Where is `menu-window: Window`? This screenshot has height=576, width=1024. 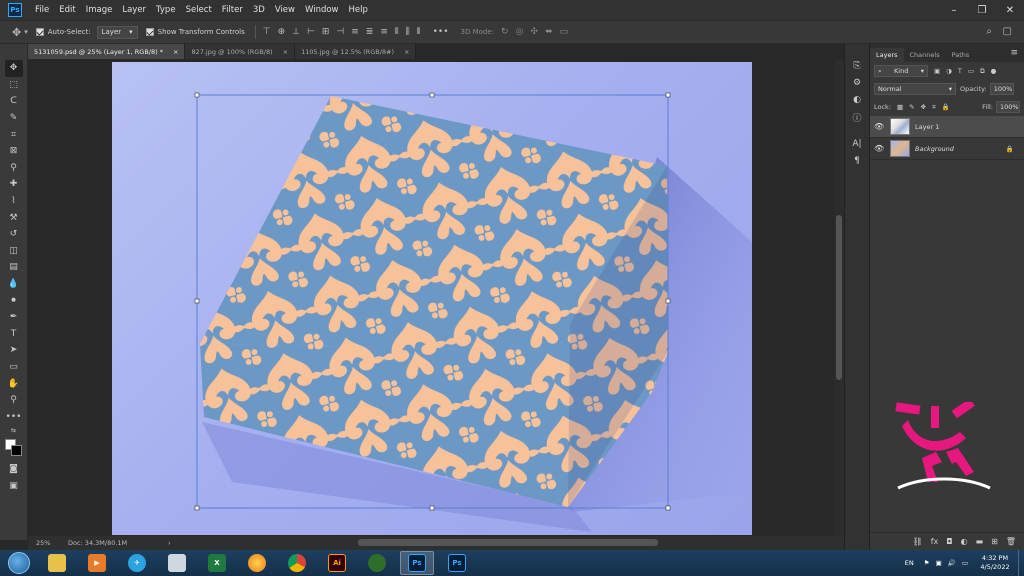 menu-window: Window is located at coordinates (322, 10).